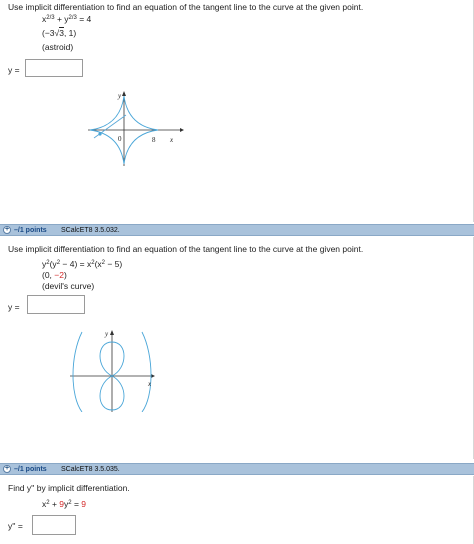  Describe the element at coordinates (77, 371) in the screenshot. I see `left-branch` at that location.